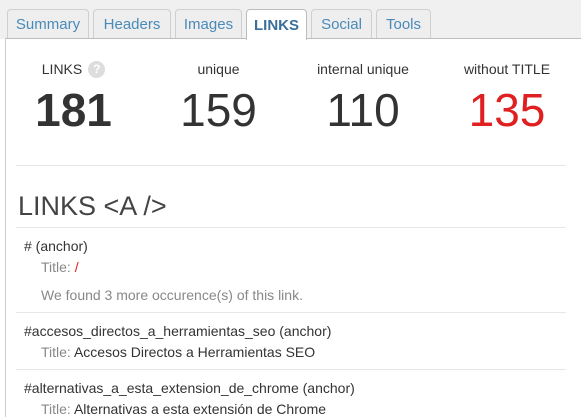 This screenshot has width=581, height=417. I want to click on tab-social: Social, so click(341, 24).